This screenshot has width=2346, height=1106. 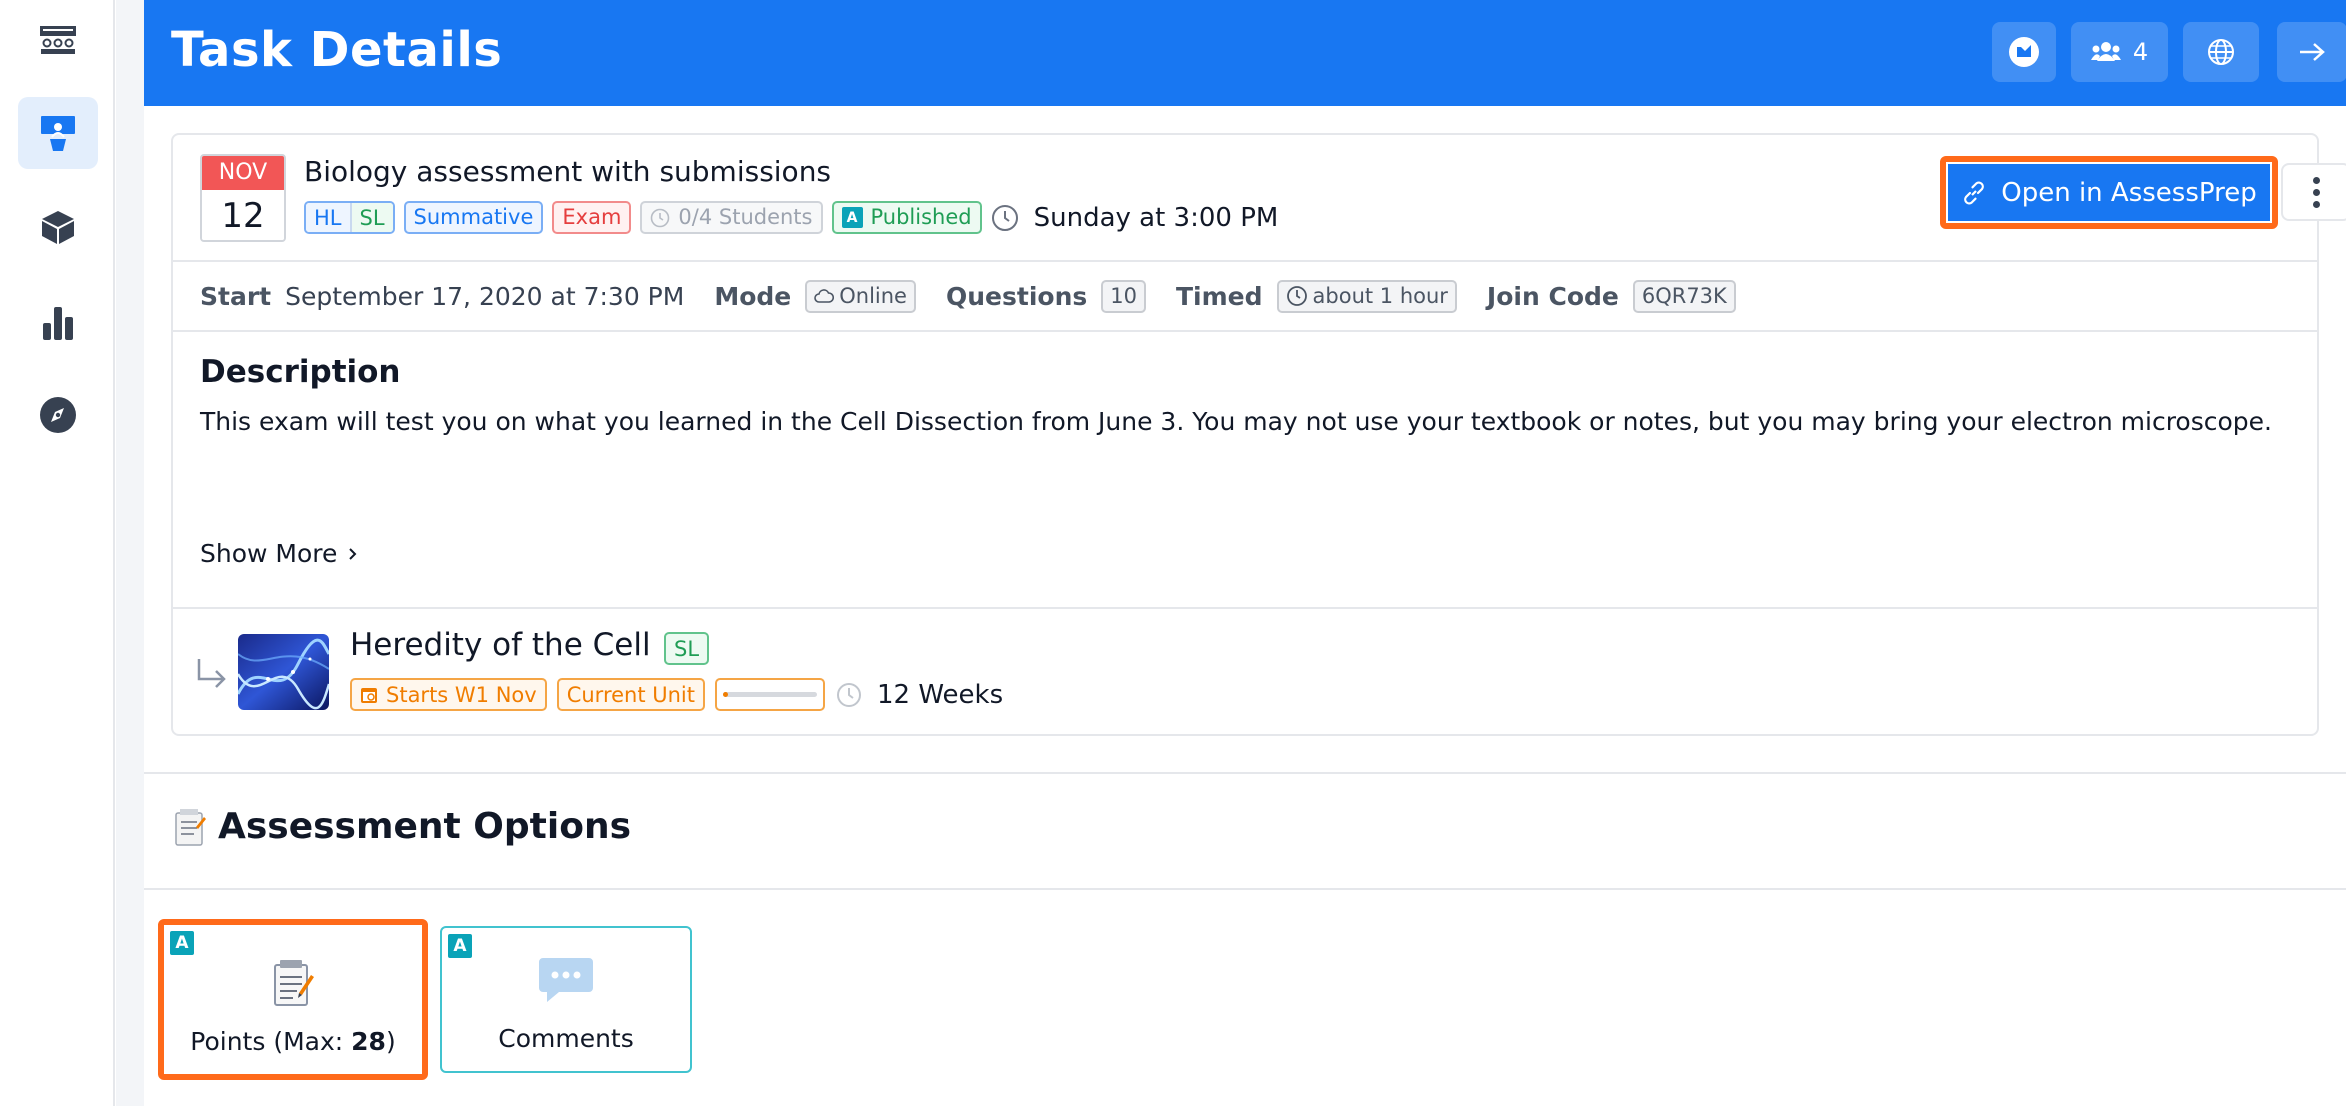 What do you see at coordinates (461, 694) in the screenshot?
I see `unit-start-label: Starts W1 Nov` at bounding box center [461, 694].